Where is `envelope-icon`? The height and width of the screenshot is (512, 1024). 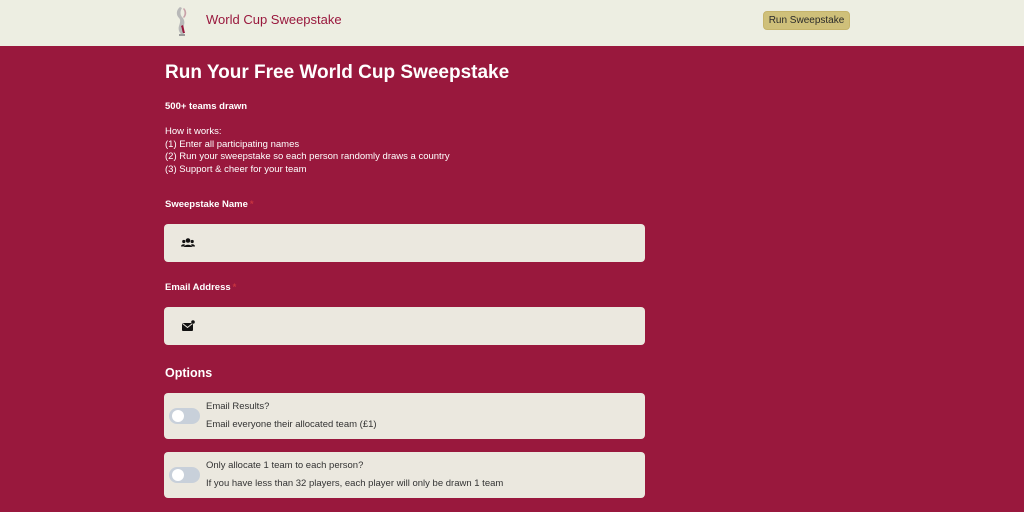 envelope-icon is located at coordinates (188, 325).